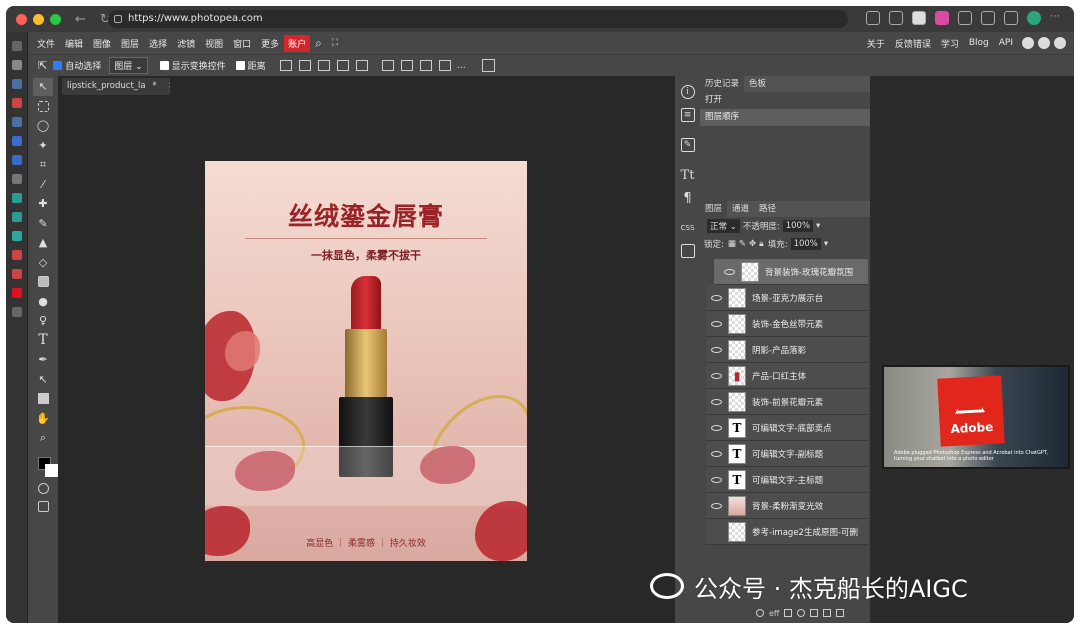 This screenshot has width=1080, height=629. I want to click on document-tab: lipstick_product_la * ✕, so click(116, 86).